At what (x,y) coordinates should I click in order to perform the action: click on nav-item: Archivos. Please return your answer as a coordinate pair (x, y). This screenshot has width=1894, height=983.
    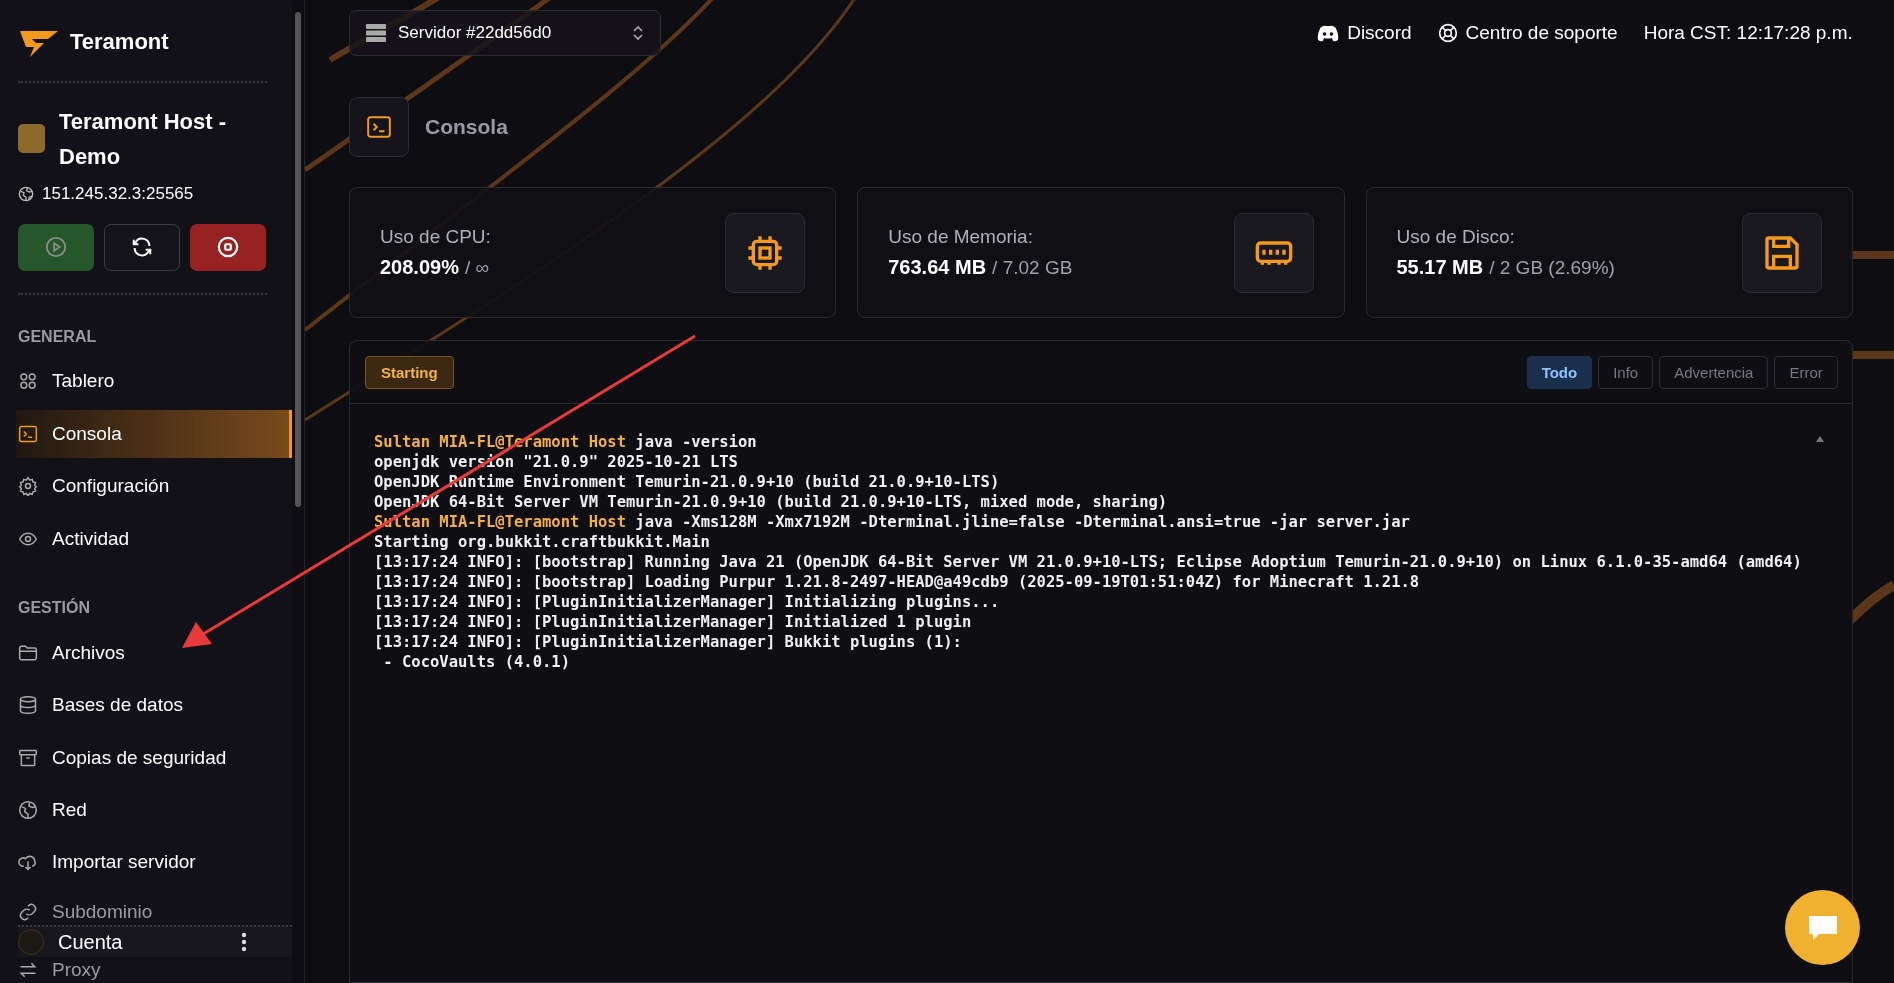
    Looking at the image, I should click on (155, 653).